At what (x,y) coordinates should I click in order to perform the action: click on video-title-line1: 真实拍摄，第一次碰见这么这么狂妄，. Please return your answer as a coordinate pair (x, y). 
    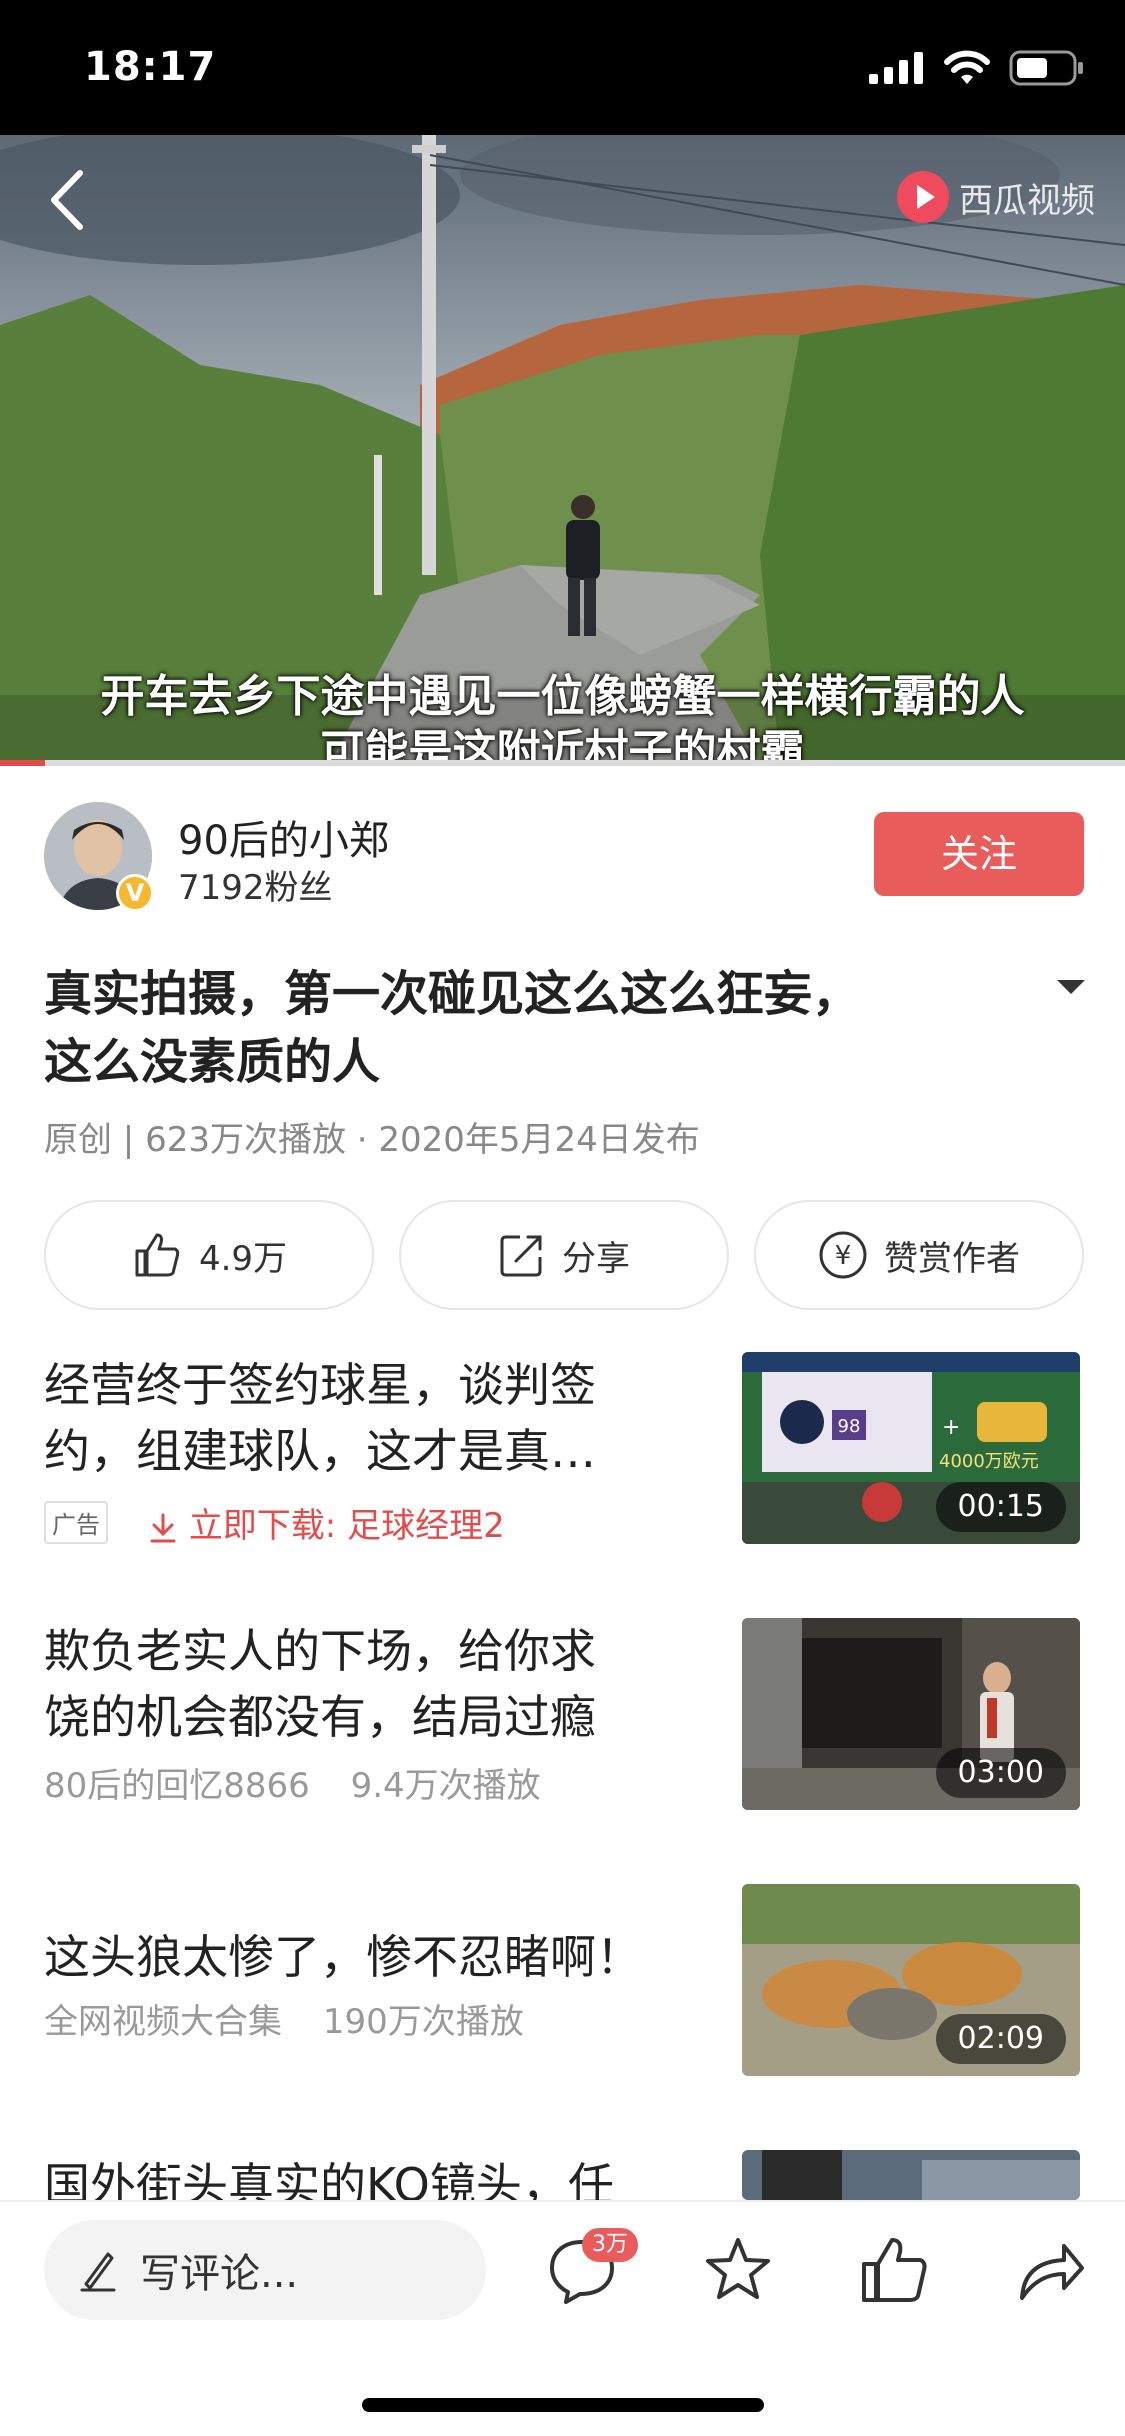
    Looking at the image, I should click on (452, 994).